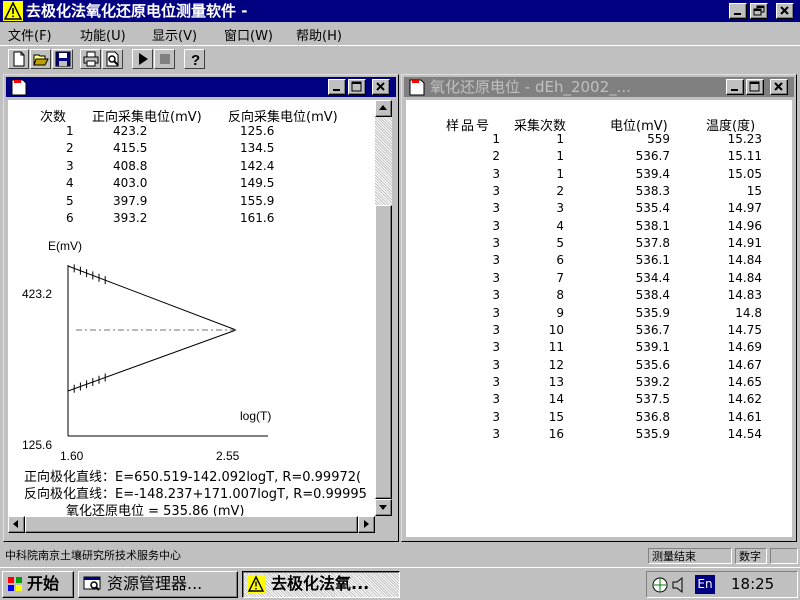  What do you see at coordinates (257, 218) in the screenshot?
I see `left-table-cell: 161.6` at bounding box center [257, 218].